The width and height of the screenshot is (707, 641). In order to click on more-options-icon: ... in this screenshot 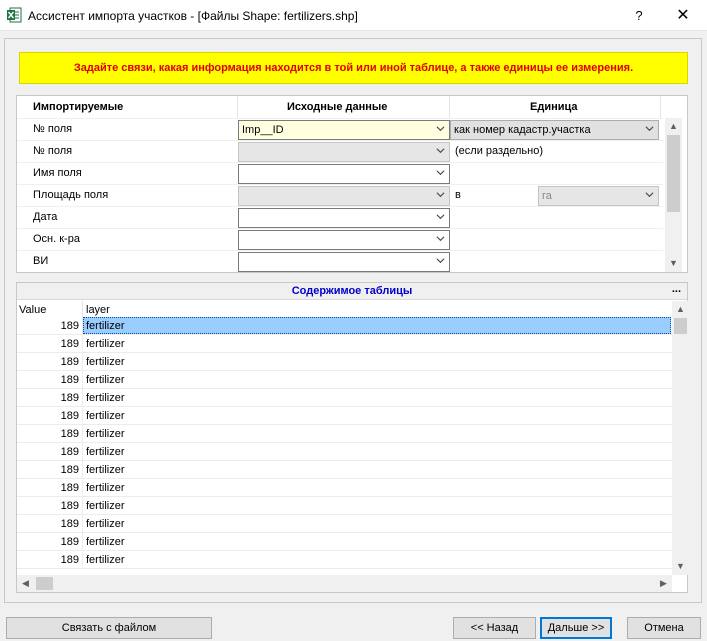, I will do `click(676, 289)`.